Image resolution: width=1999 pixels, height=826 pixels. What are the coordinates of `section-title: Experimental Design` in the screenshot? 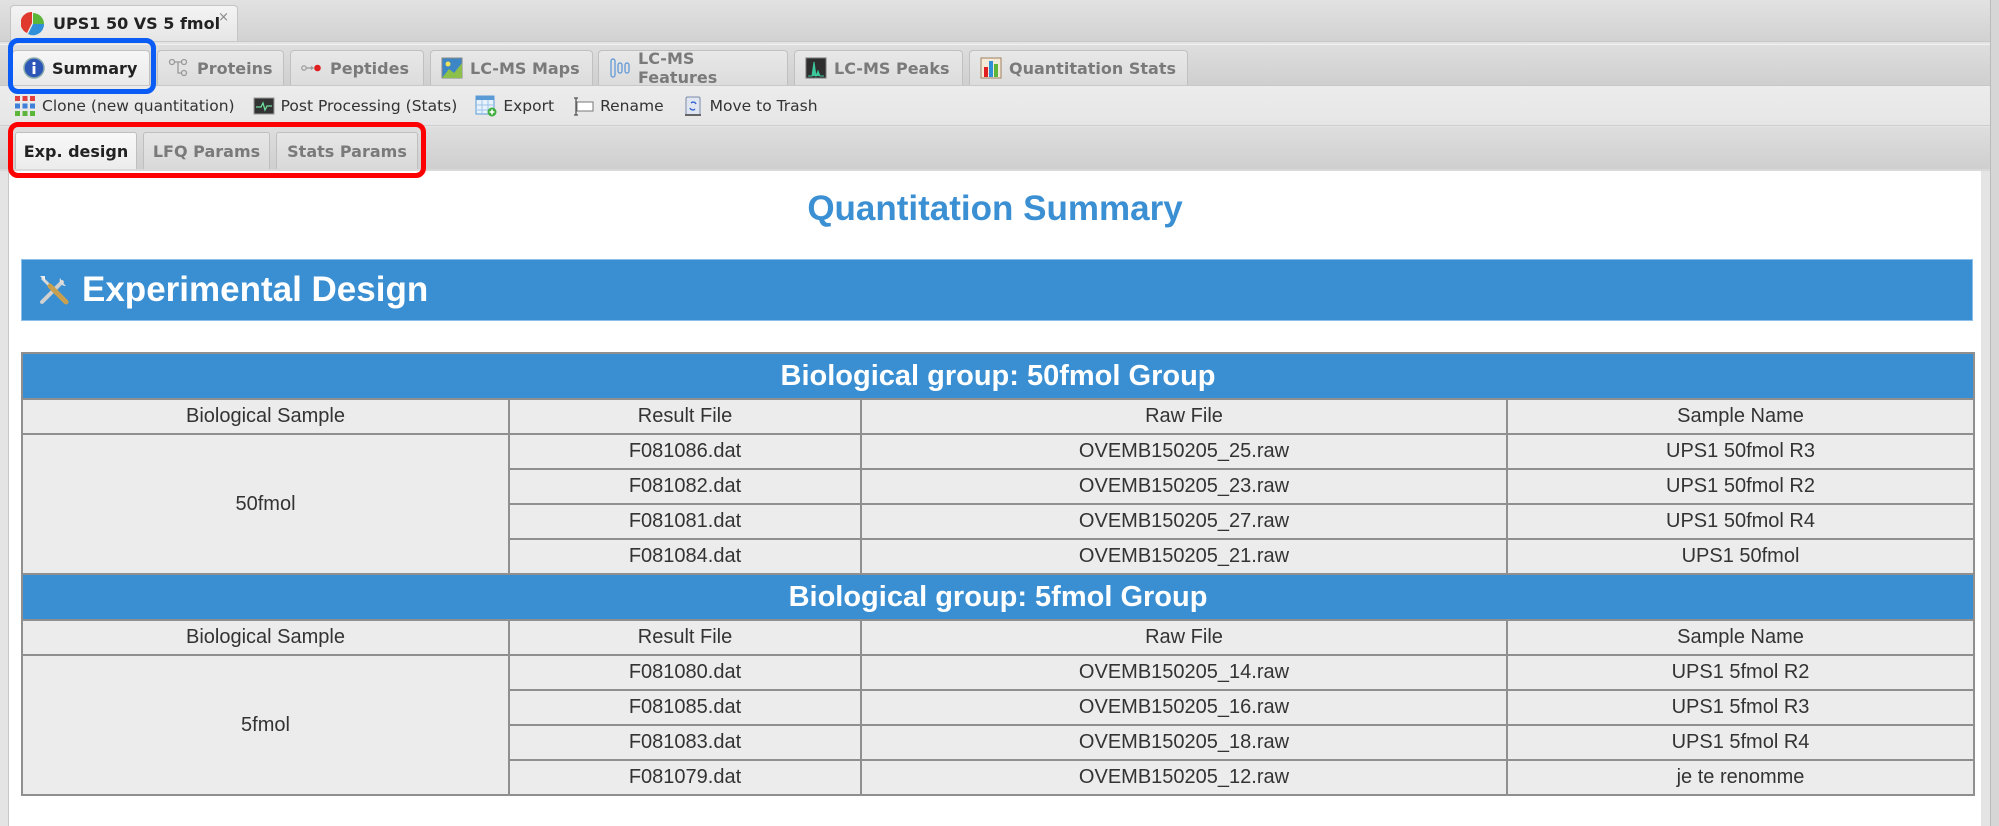 It's located at (255, 289).